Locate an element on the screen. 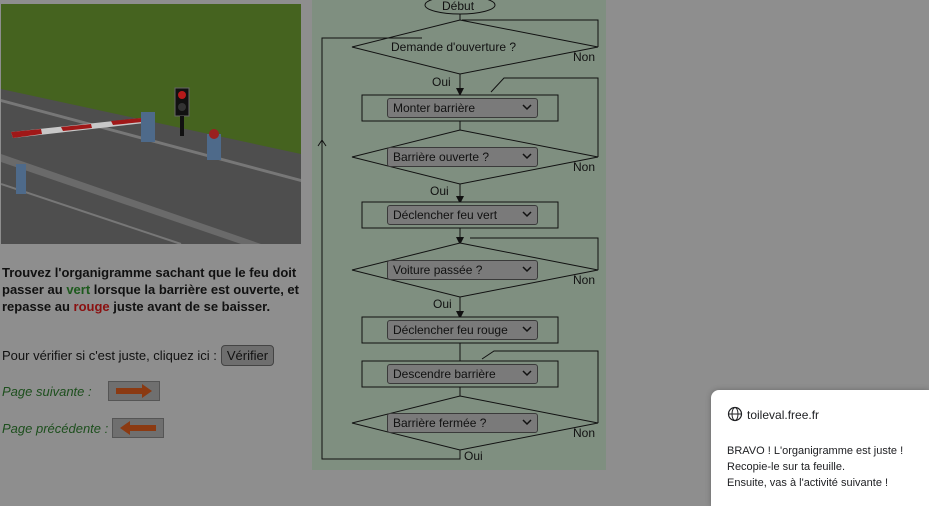 The height and width of the screenshot is (506, 929). popup-line-2: Recopie-le sur ta feuille. is located at coordinates (786, 467).